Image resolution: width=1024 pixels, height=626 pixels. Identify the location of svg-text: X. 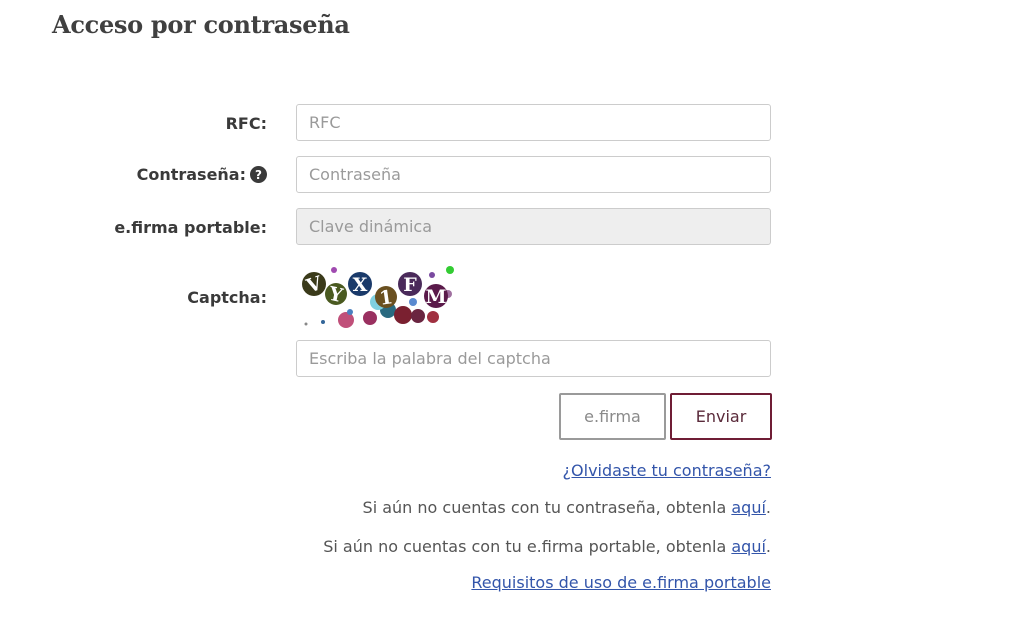
(360, 285).